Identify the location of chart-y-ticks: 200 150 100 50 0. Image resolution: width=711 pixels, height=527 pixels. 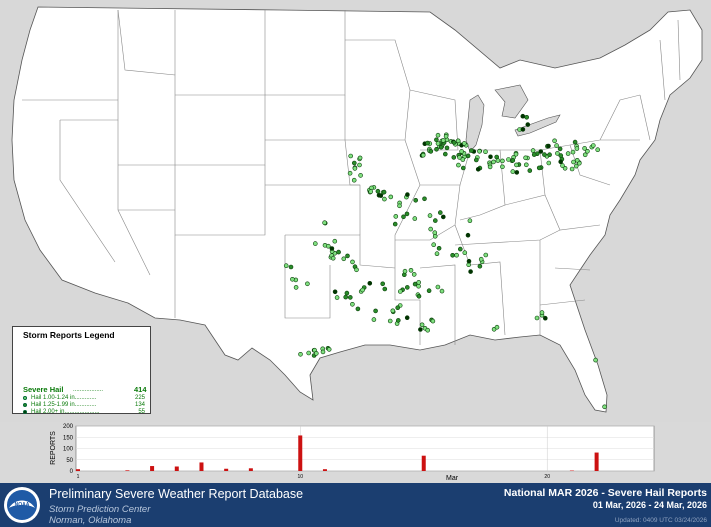
(68, 449).